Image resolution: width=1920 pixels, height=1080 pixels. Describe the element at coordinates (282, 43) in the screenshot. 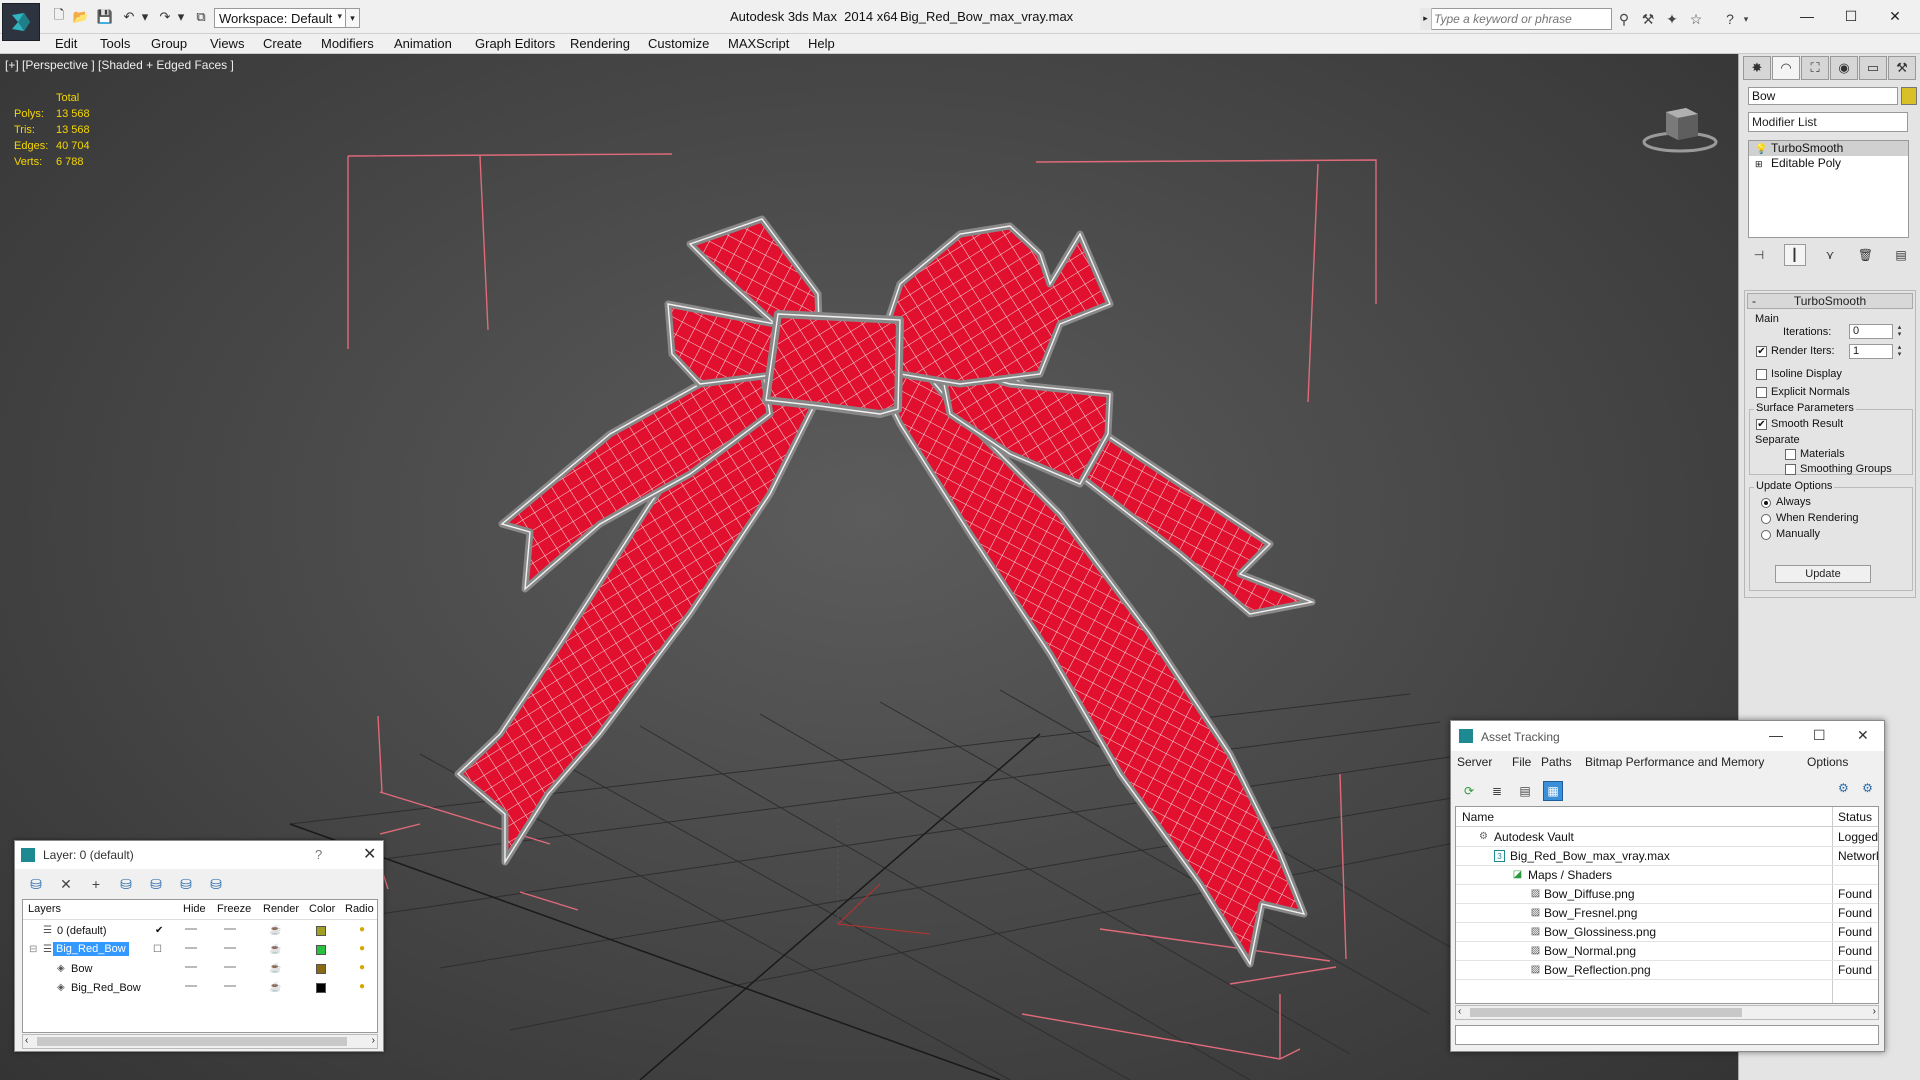

I see `menu-create: Create` at that location.